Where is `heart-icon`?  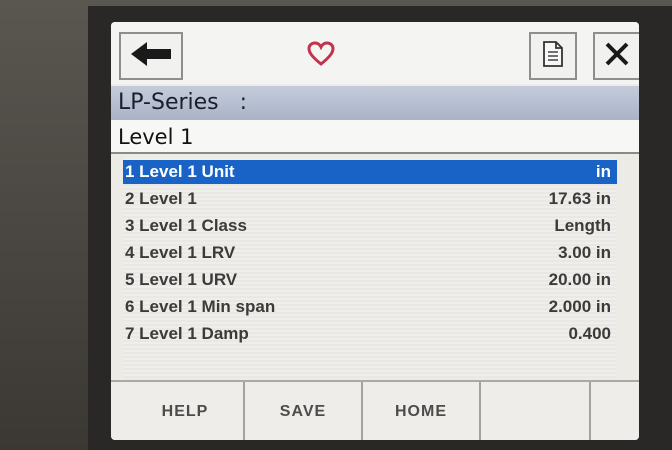 heart-icon is located at coordinates (321, 56).